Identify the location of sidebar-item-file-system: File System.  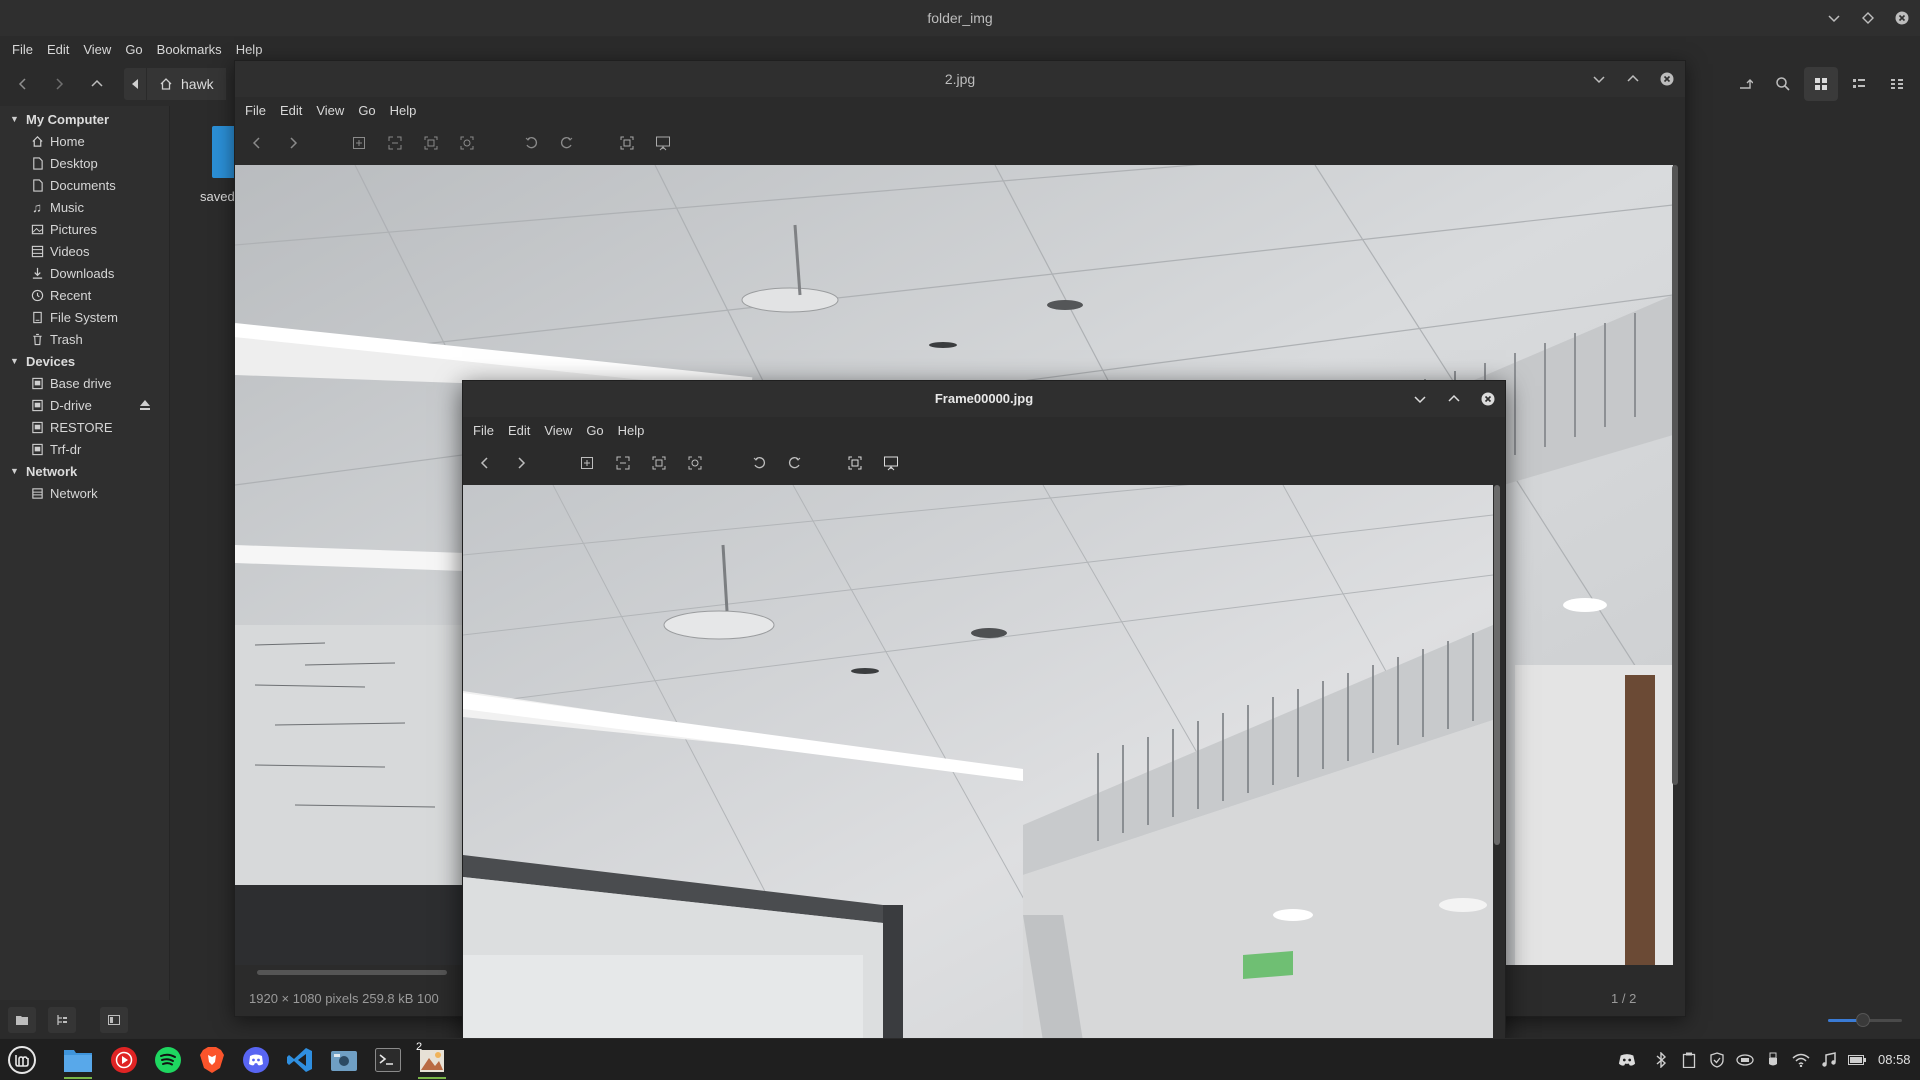
(97, 317).